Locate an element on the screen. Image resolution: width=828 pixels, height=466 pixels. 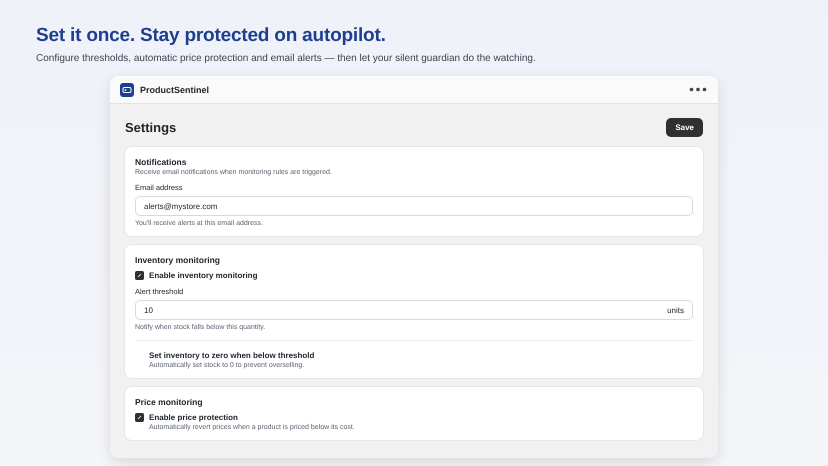
subtitle: Configure thresholds, automatic price protection and email alerts — then let your silent guardian do the watching. is located at coordinates (286, 58).